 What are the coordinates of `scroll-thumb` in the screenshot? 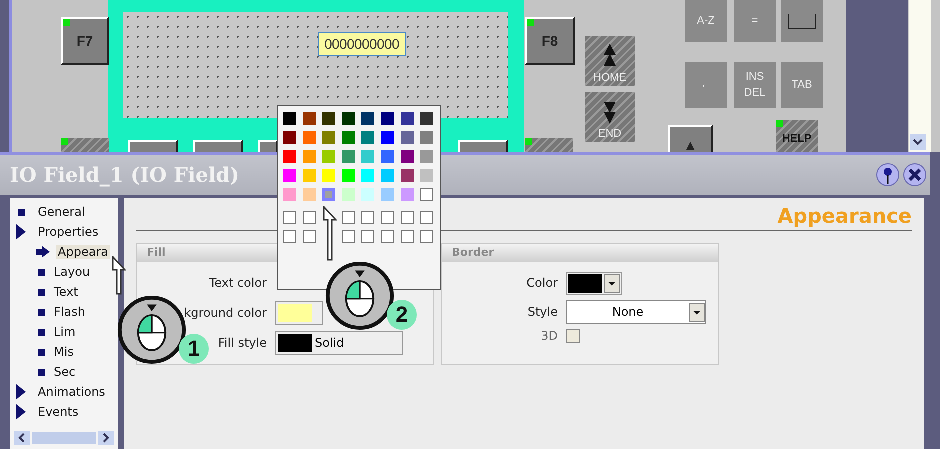 It's located at (64, 438).